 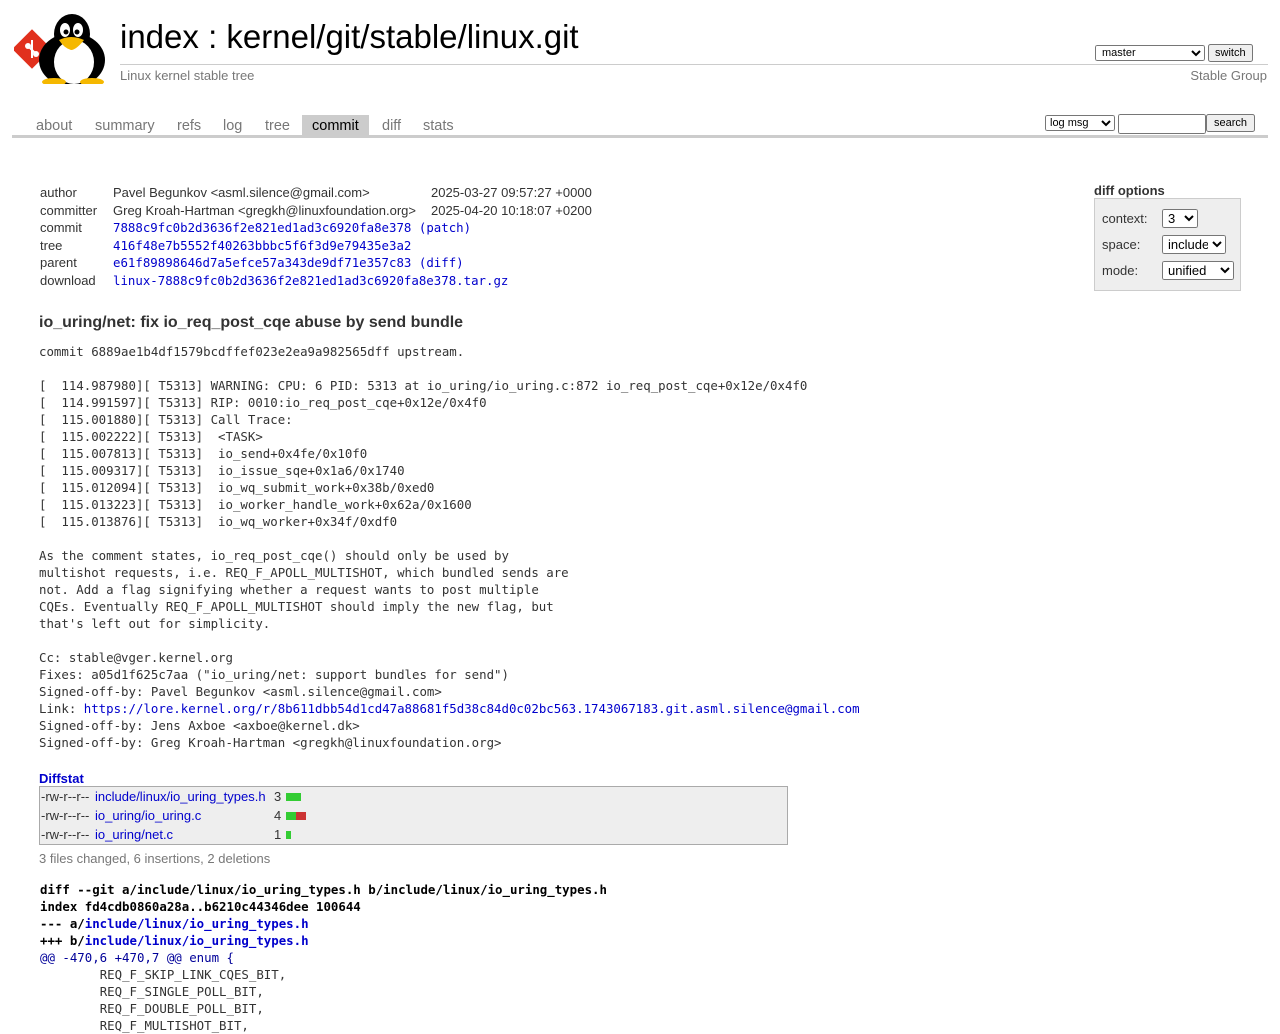 What do you see at coordinates (402, 36) in the screenshot?
I see `repo-link: kernel/git/stable/linux.git` at bounding box center [402, 36].